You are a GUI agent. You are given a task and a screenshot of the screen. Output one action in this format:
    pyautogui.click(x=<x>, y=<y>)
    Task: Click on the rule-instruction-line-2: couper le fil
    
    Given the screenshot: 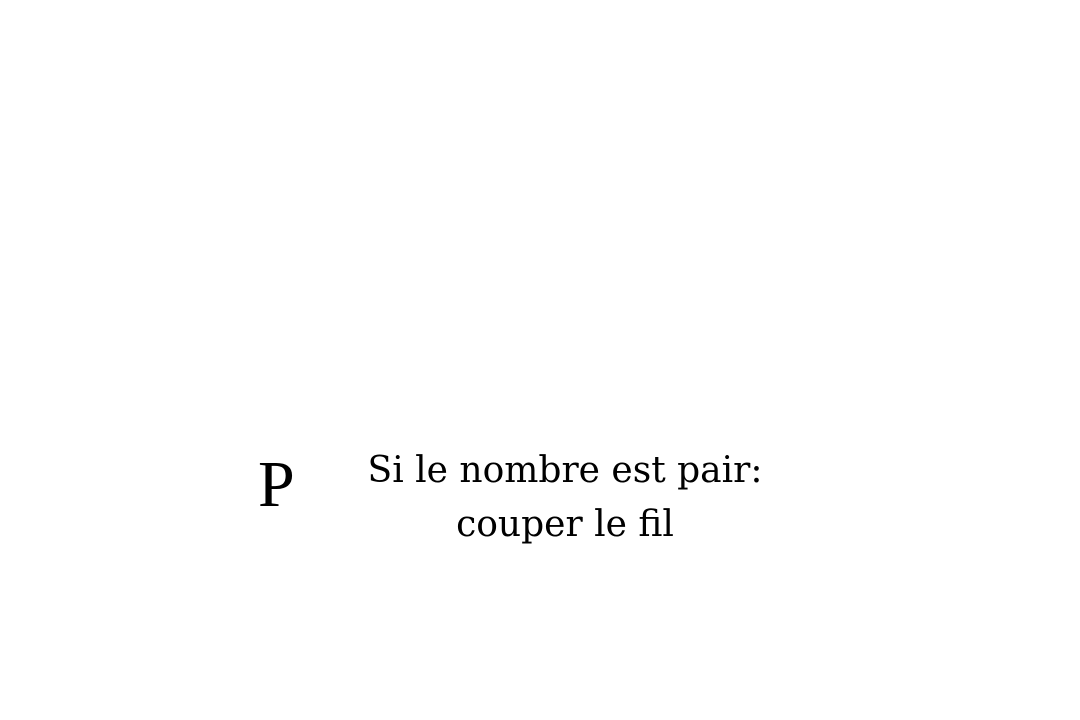 What is the action you would take?
    pyautogui.click(x=565, y=524)
    